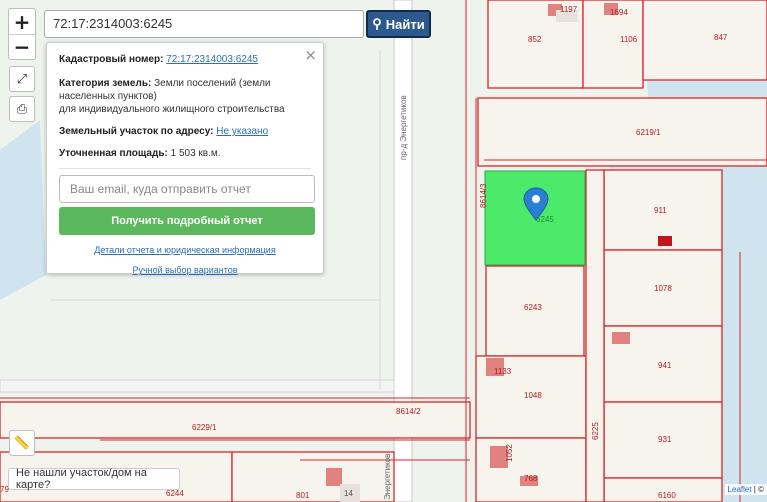 This screenshot has height=502, width=767. What do you see at coordinates (665, 241) in the screenshot?
I see `building-dark` at bounding box center [665, 241].